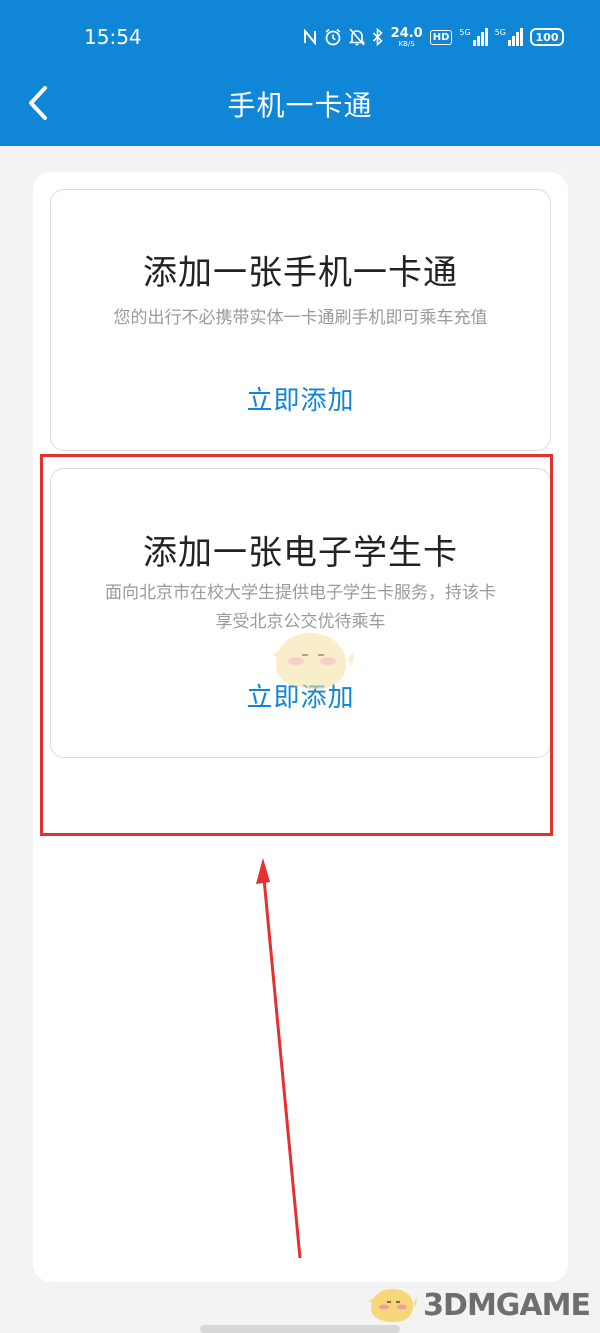 The image size is (600, 1333). I want to click on home-indicator, so click(300, 1329).